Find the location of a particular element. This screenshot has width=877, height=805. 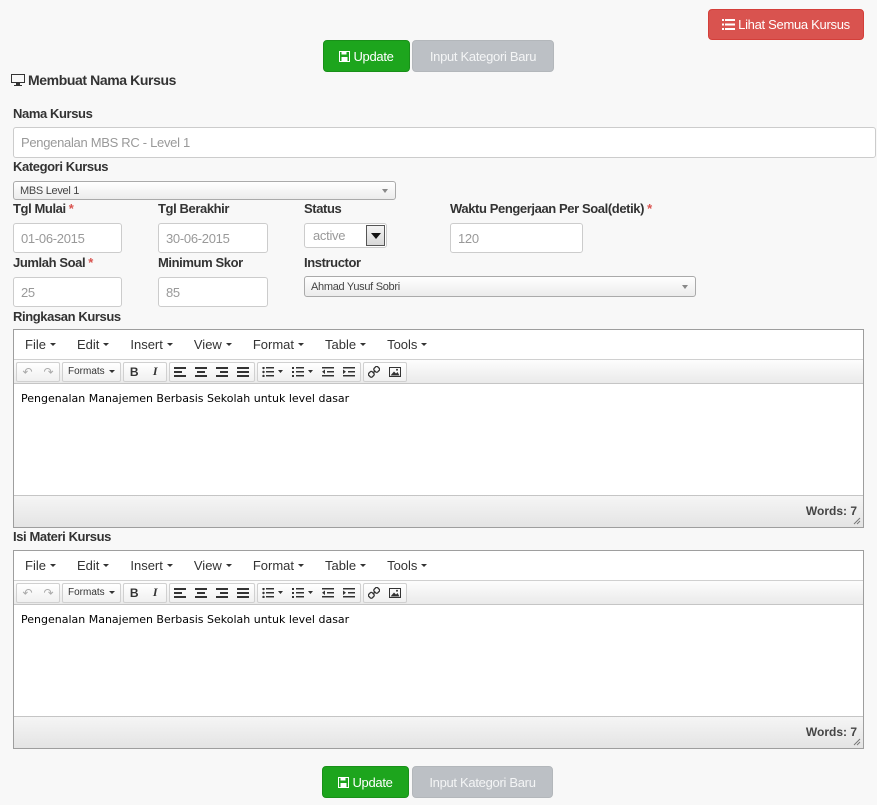

end-date-input: 30-06-2015 is located at coordinates (213, 238).